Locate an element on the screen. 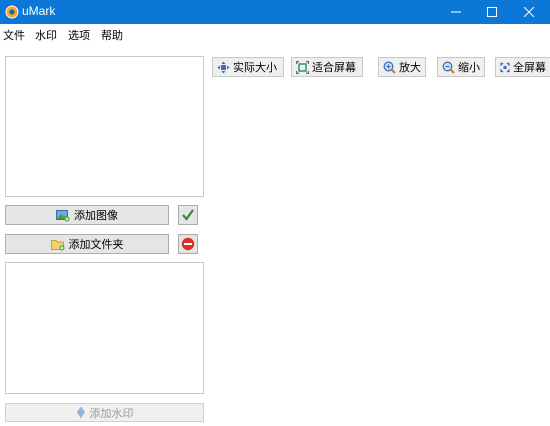 The image size is (550, 426). window-title: uMark is located at coordinates (39, 11).